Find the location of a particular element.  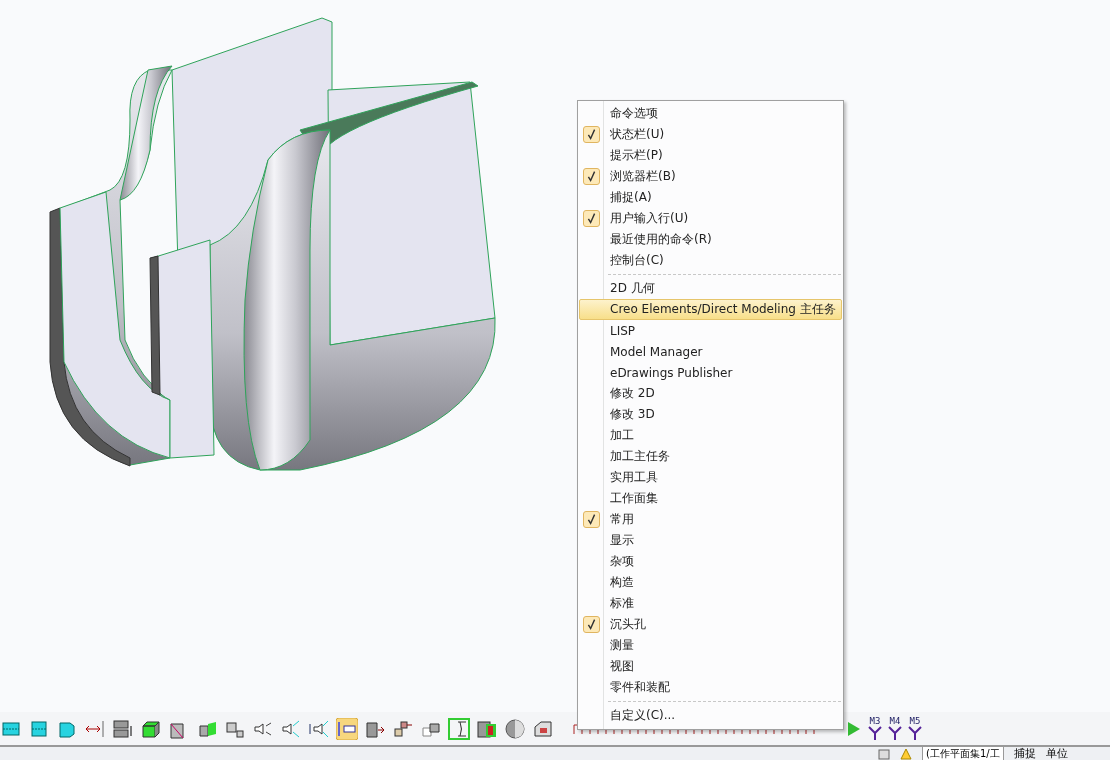

menu-item: 测量 is located at coordinates (710, 645).